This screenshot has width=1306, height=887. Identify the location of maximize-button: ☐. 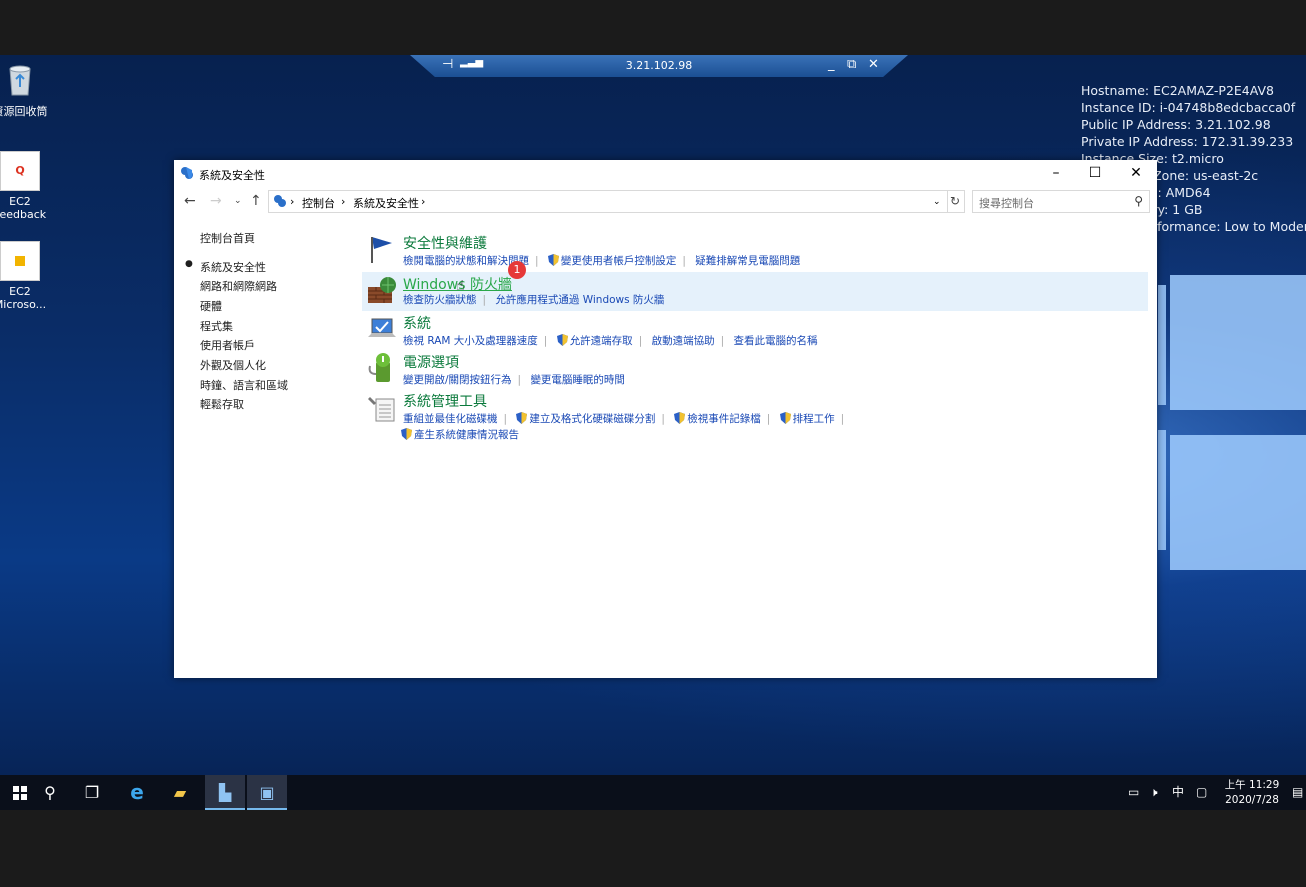
(1095, 173).